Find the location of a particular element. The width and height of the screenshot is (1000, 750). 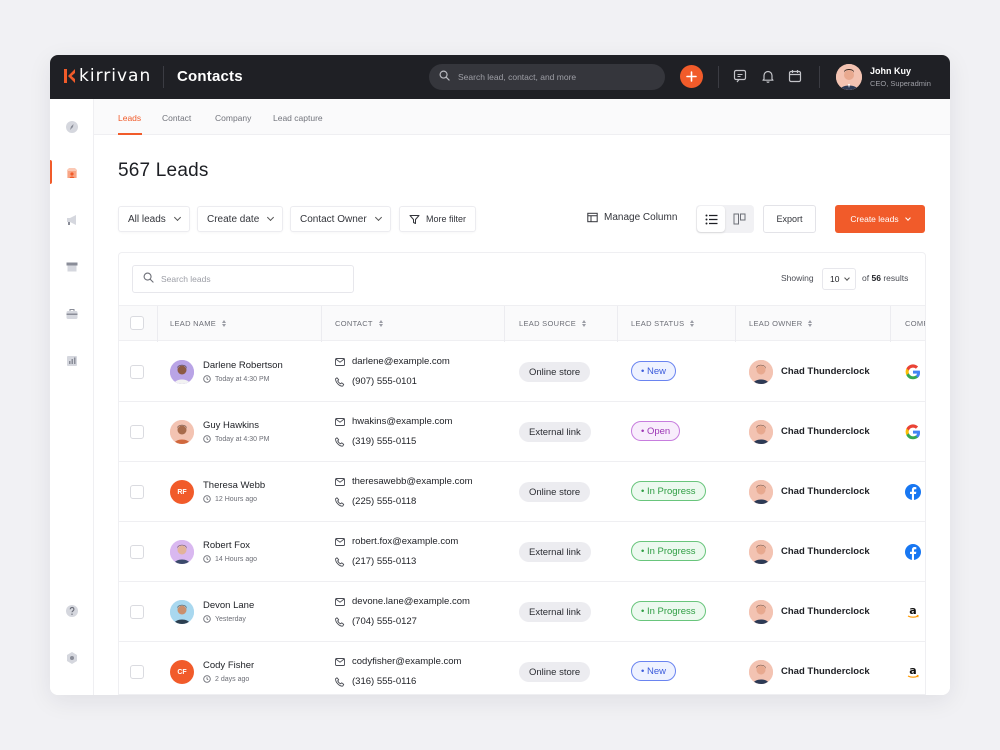

settings-icon is located at coordinates (72, 658).